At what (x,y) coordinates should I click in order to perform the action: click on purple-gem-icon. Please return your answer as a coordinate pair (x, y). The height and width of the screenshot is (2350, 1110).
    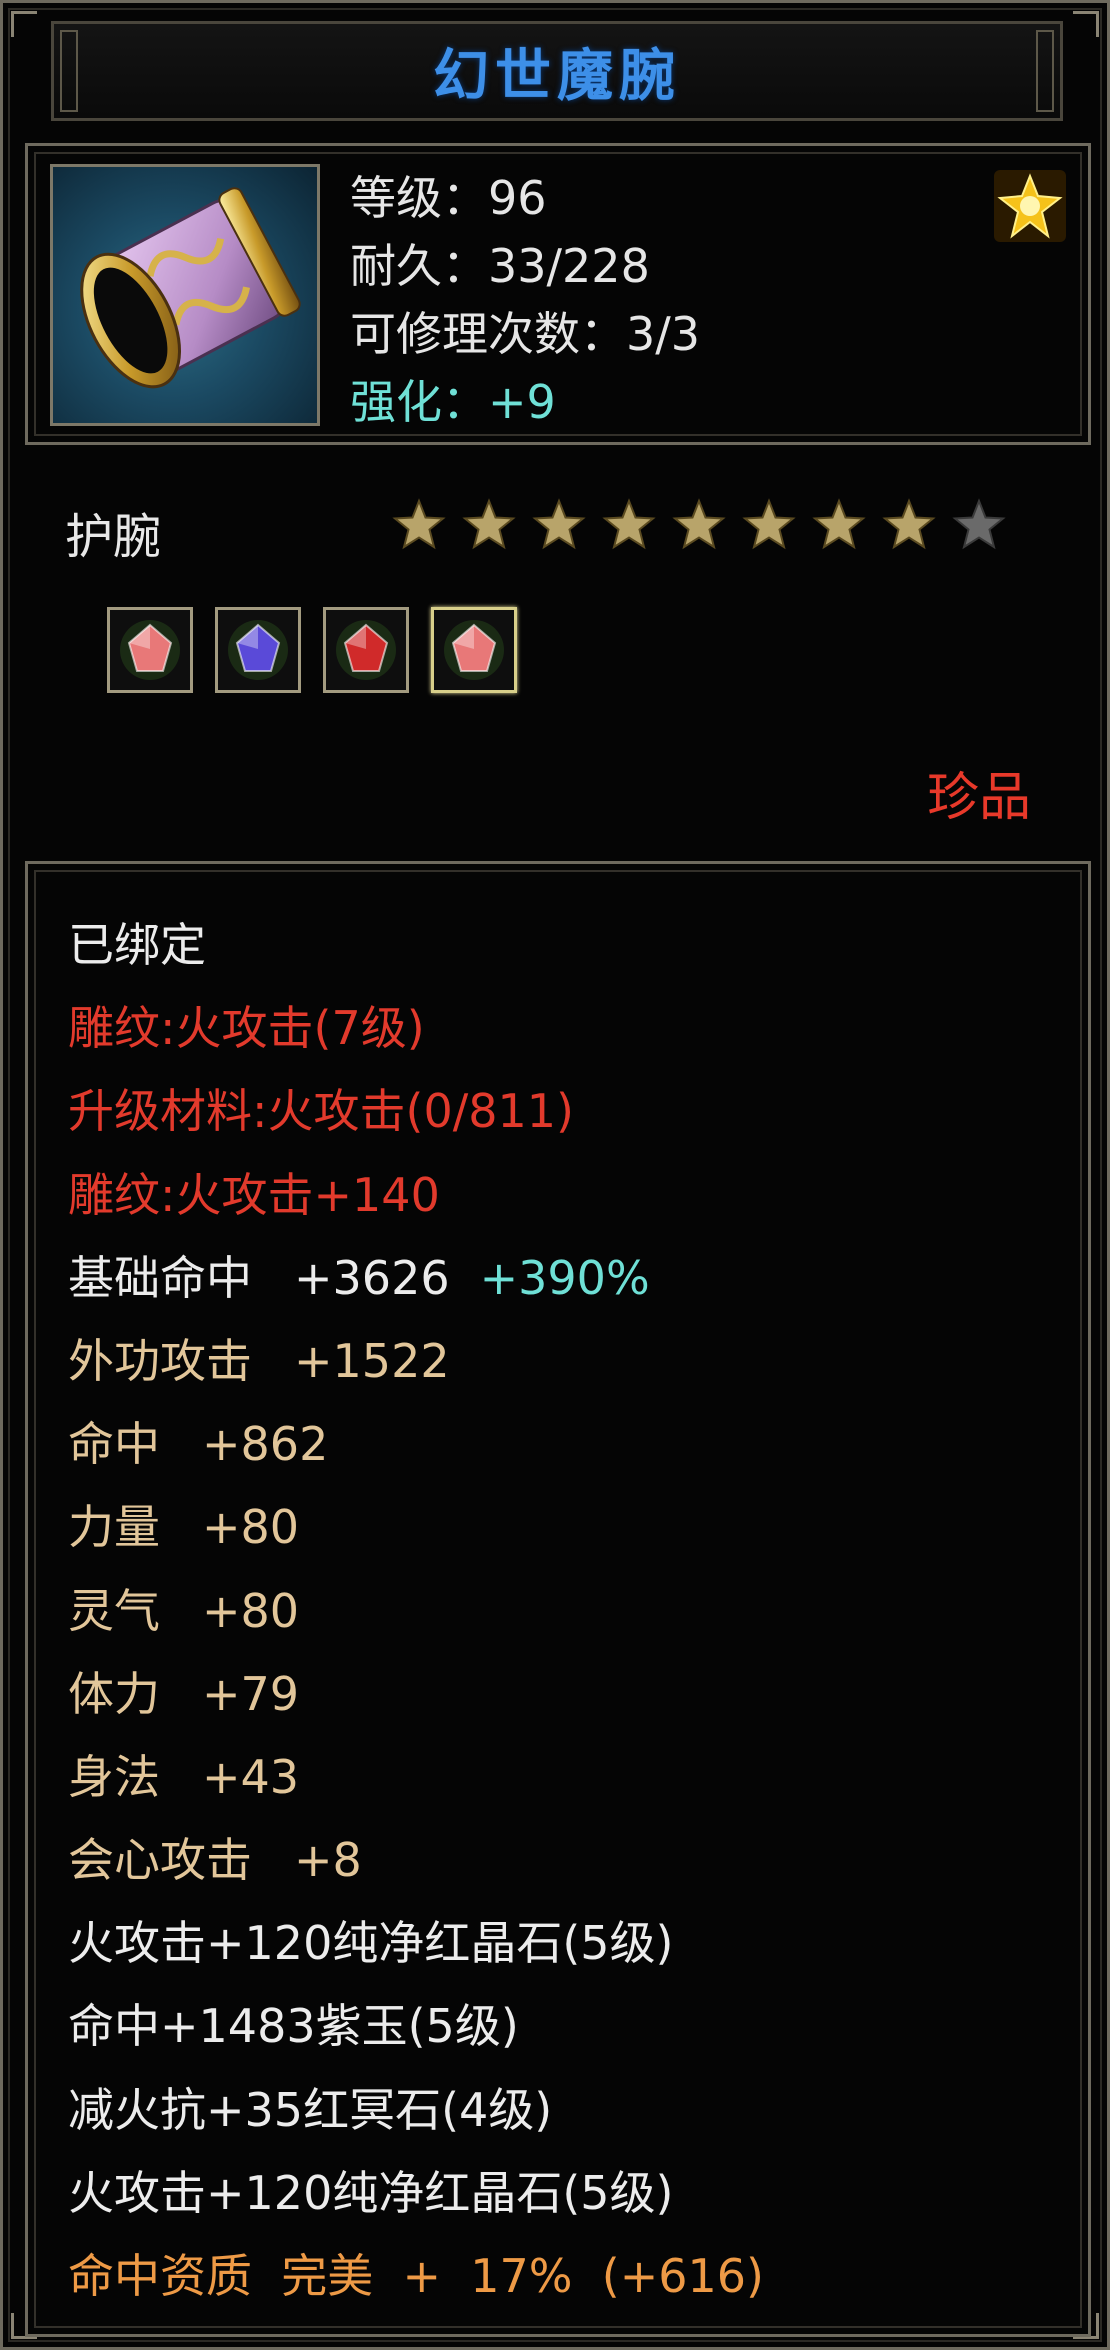
    Looking at the image, I should click on (258, 650).